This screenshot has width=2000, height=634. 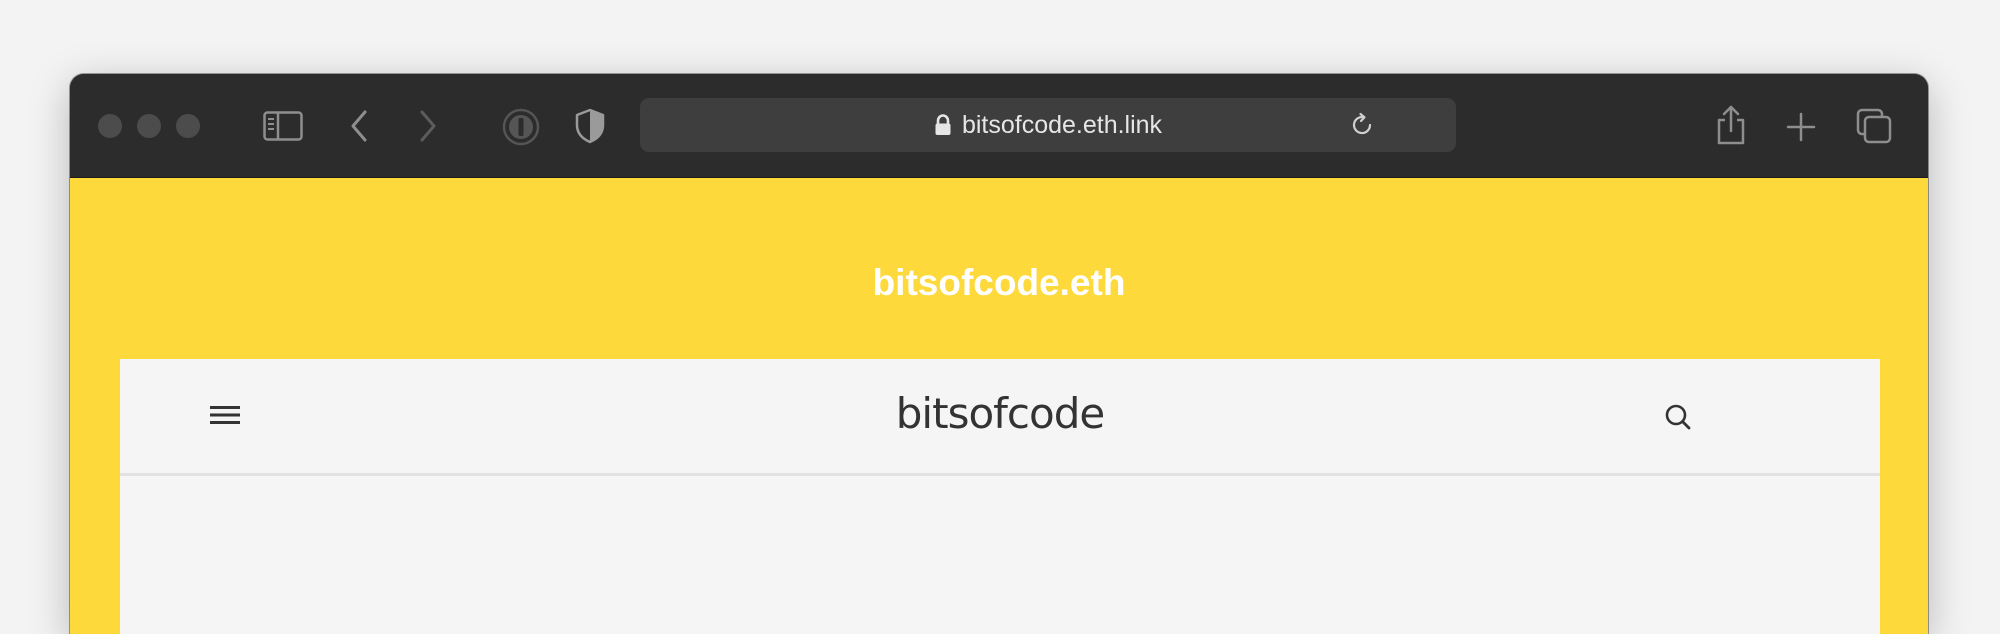 I want to click on shield-icon, so click(x=590, y=126).